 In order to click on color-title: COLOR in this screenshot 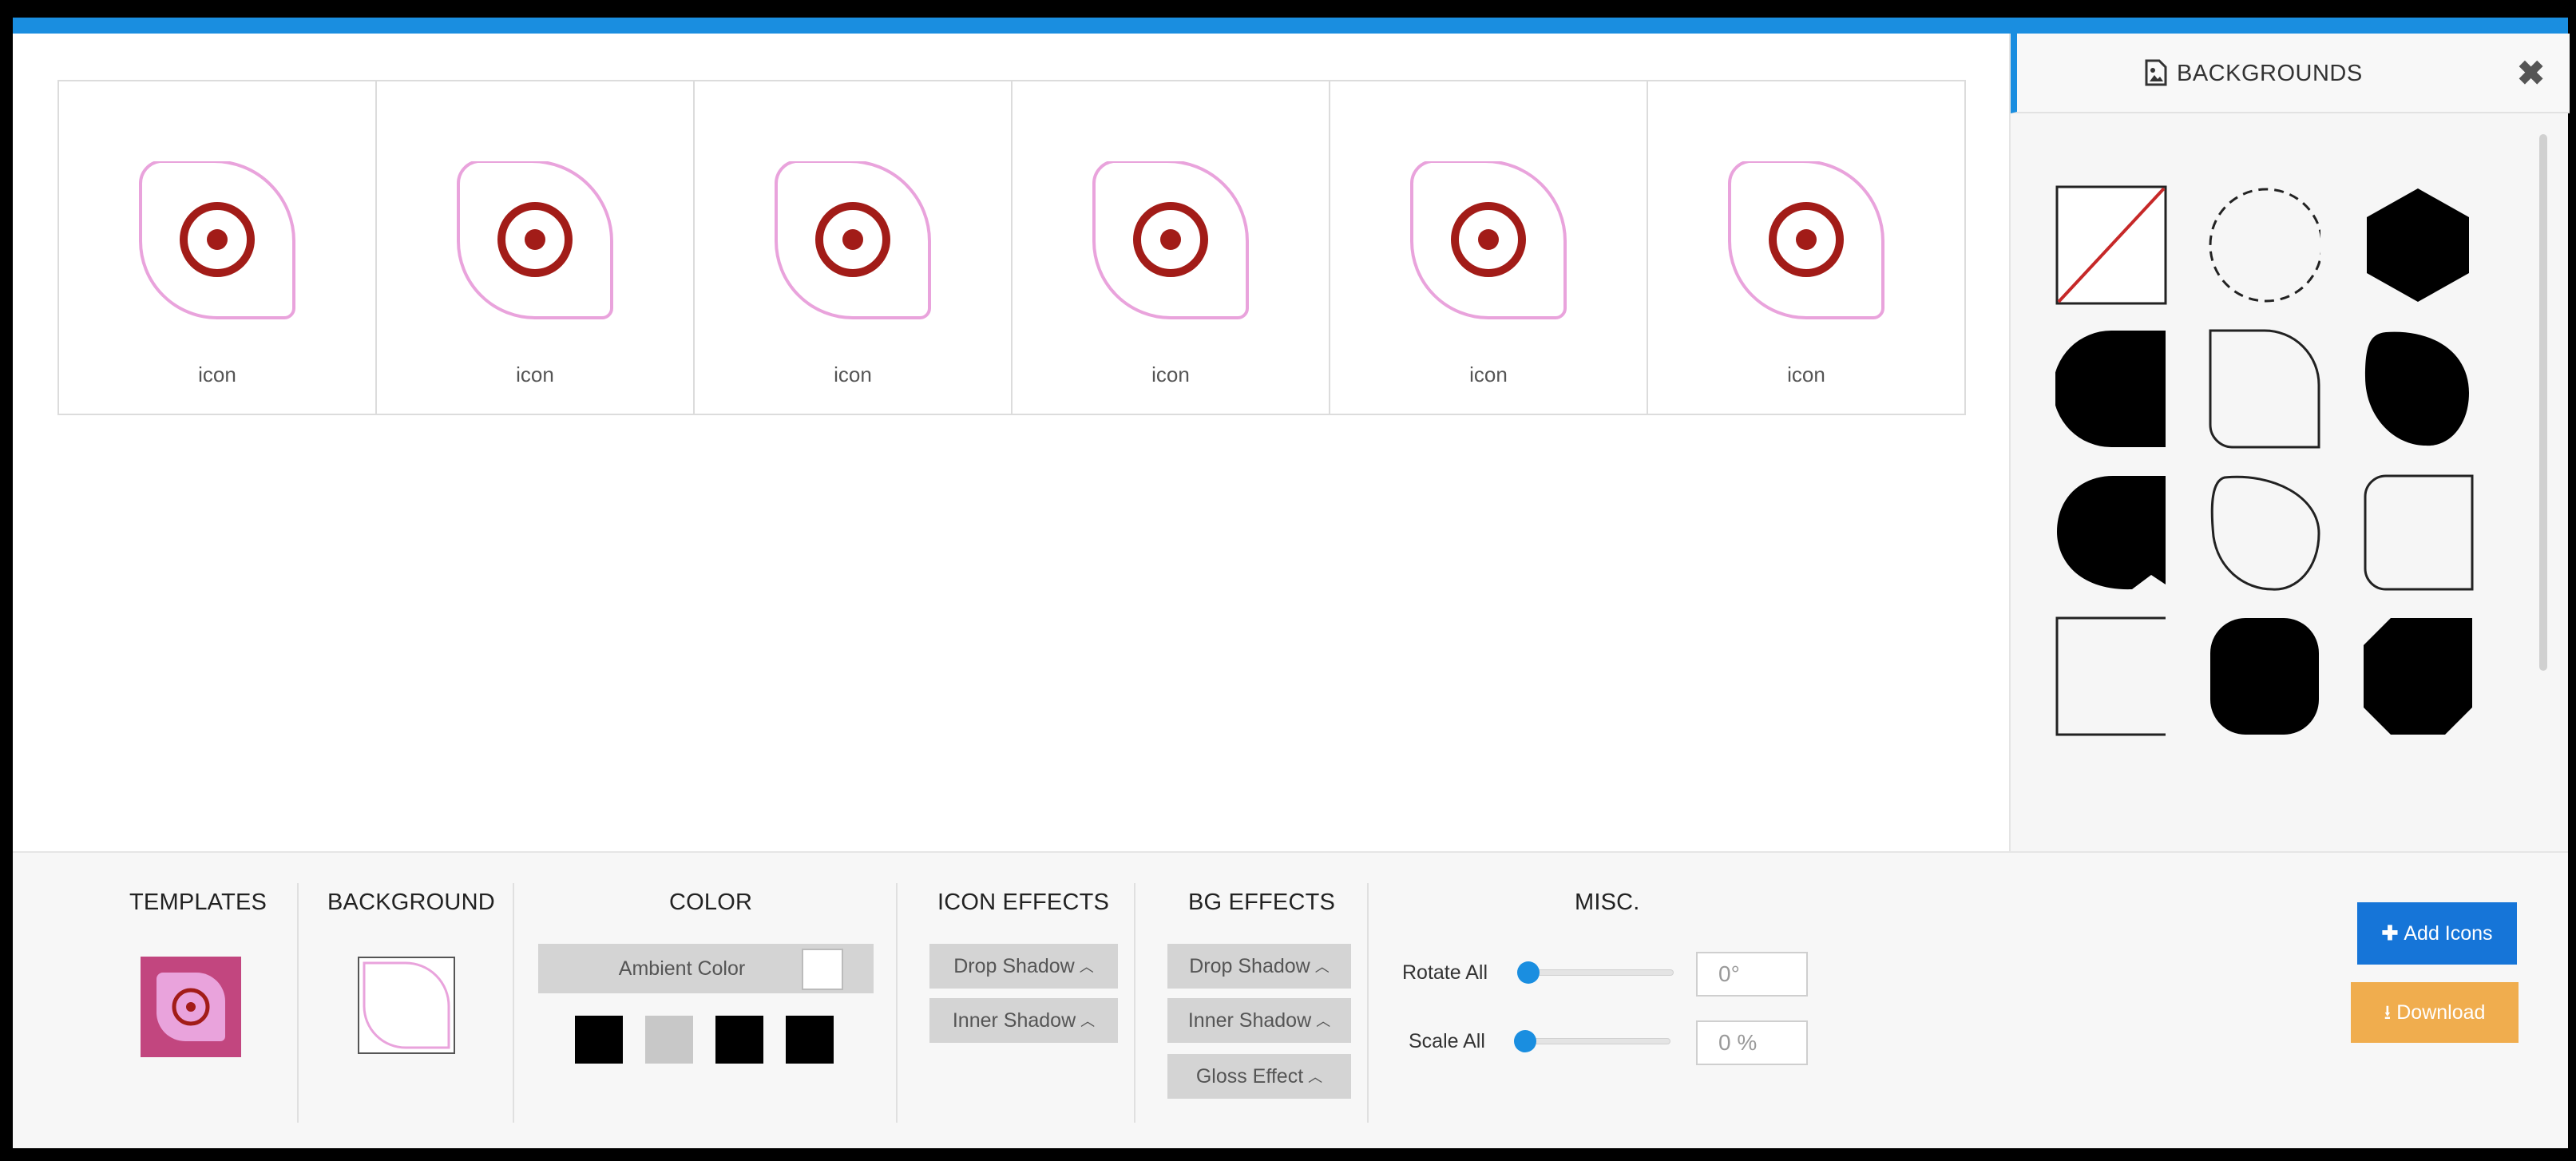, I will do `click(711, 902)`.